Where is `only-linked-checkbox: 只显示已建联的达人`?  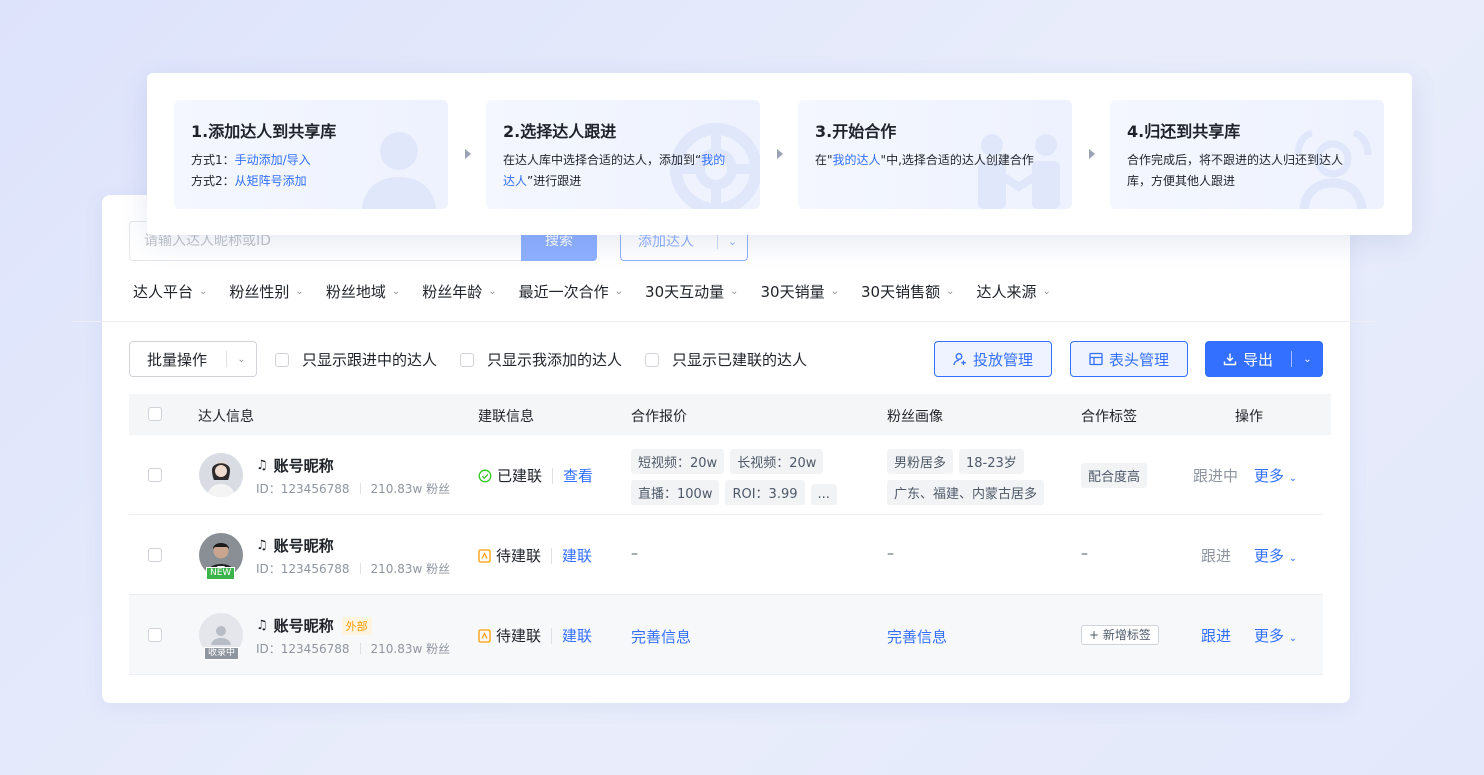
only-linked-checkbox: 只显示已建联的达人 is located at coordinates (726, 359).